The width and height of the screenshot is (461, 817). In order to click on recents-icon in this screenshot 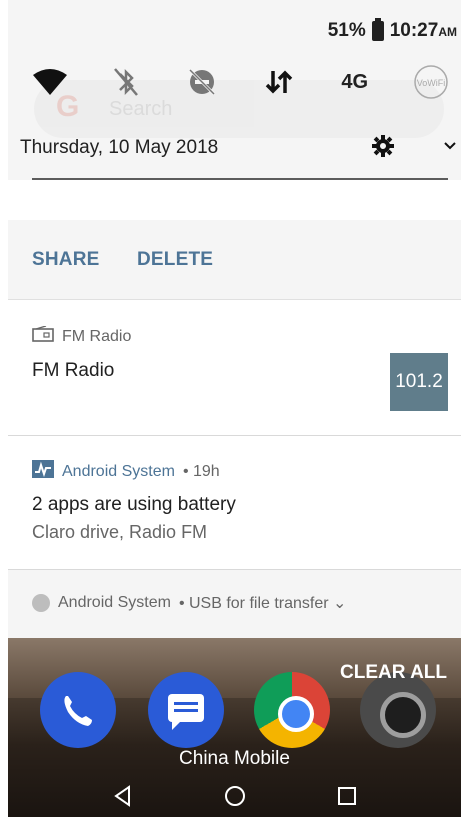, I will do `click(347, 796)`.